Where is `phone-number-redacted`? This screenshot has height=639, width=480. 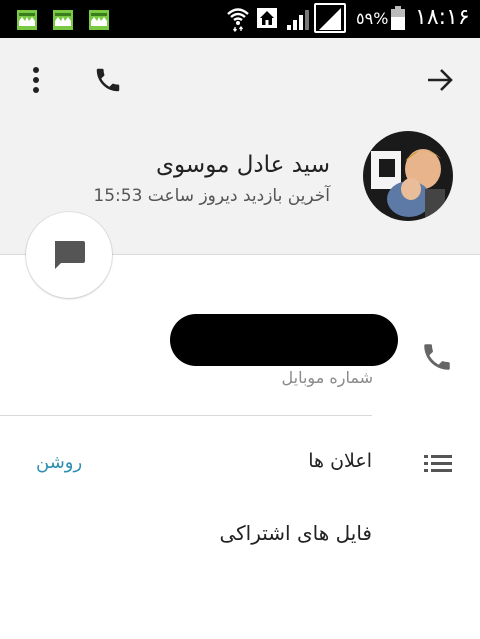
phone-number-redacted is located at coordinates (284, 340).